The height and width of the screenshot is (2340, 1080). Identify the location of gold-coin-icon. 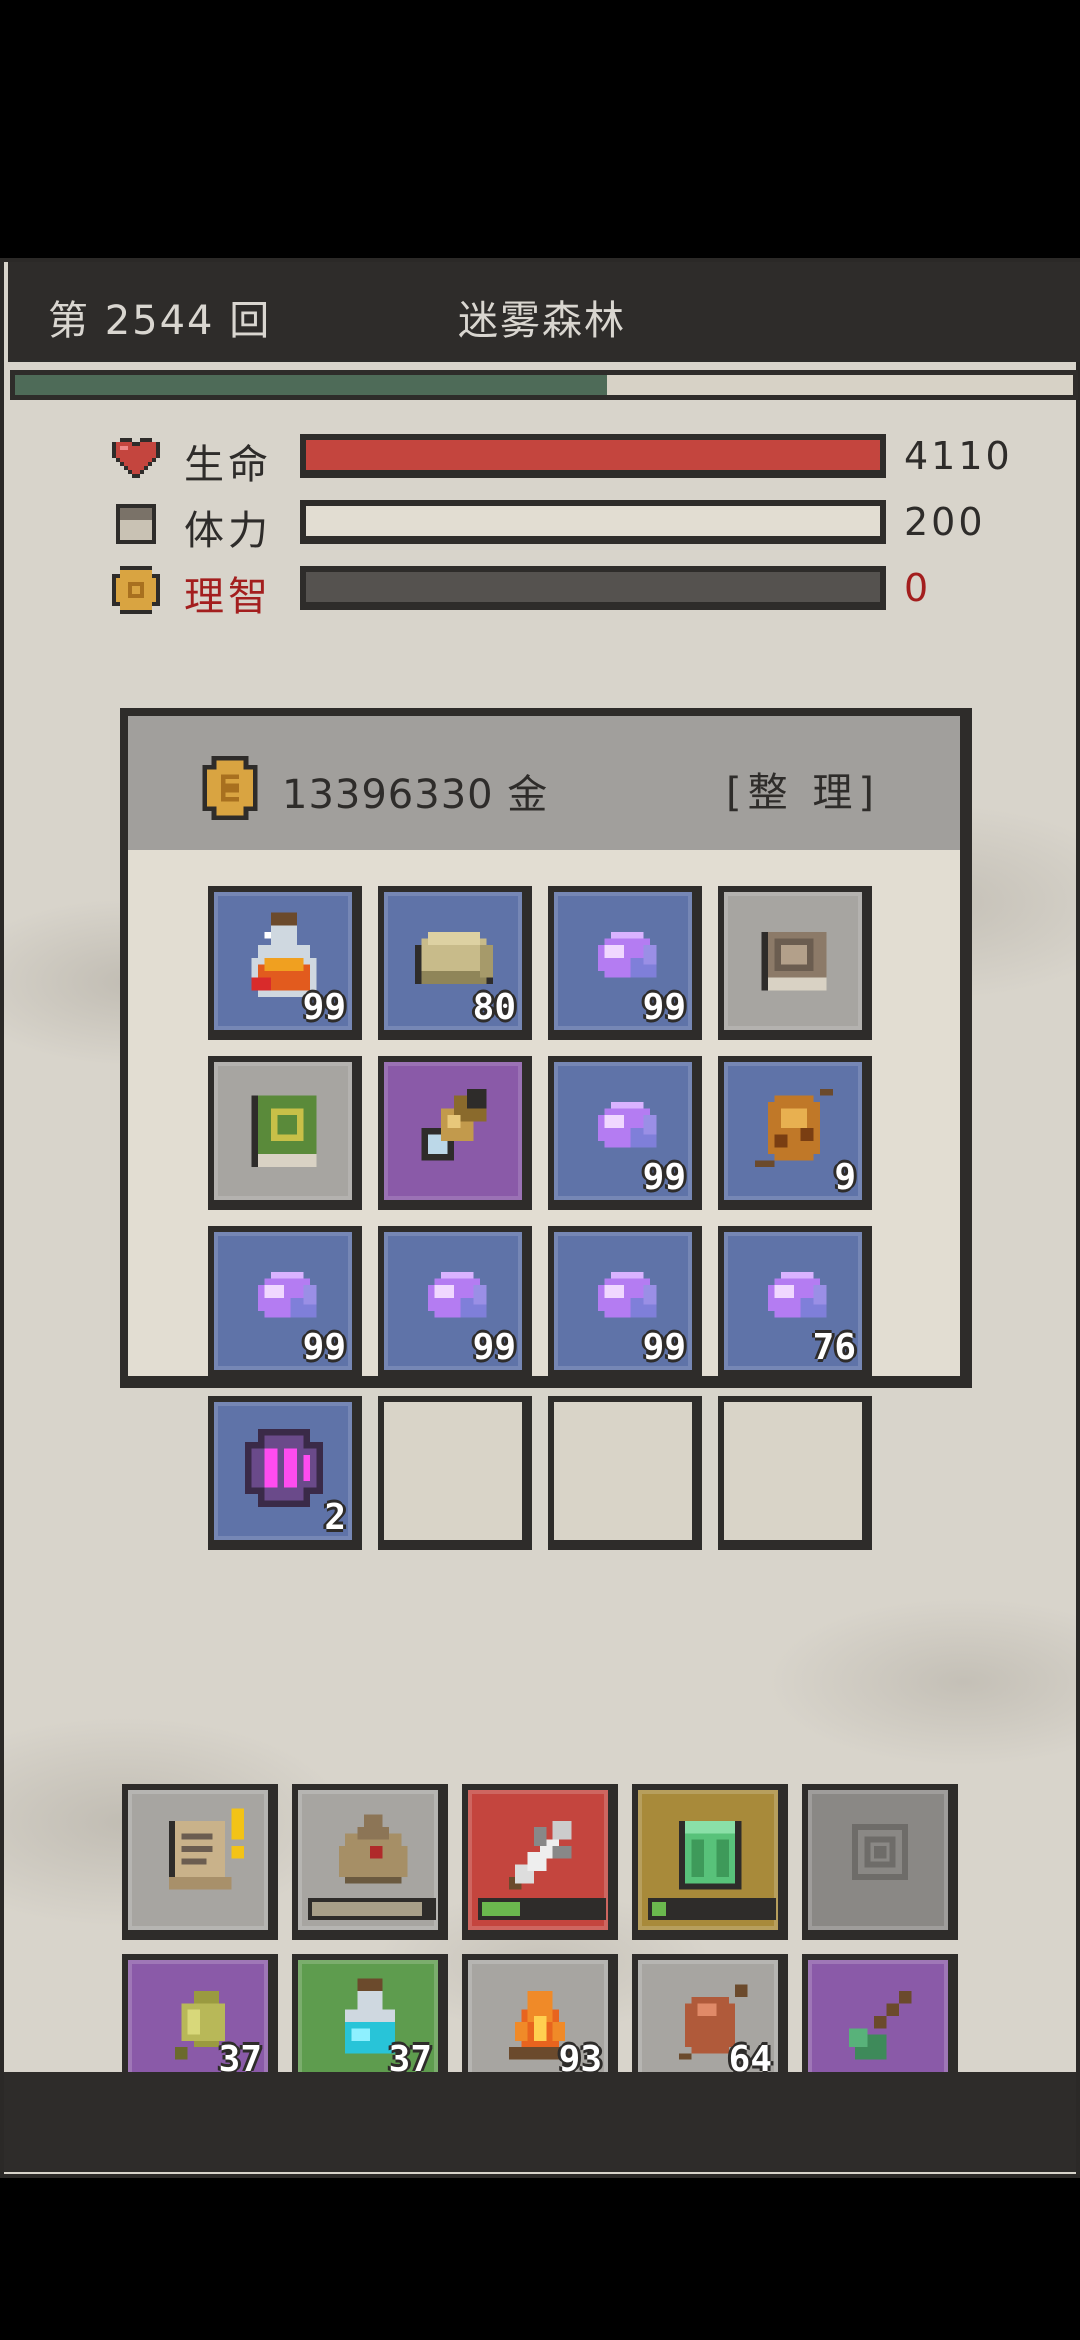
(230, 788).